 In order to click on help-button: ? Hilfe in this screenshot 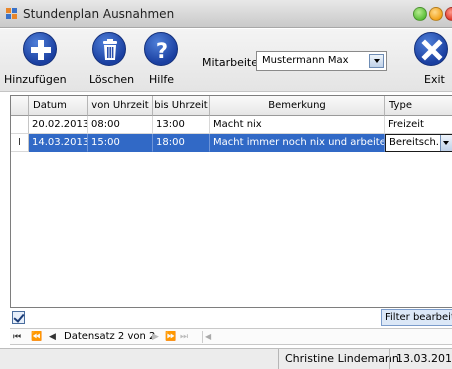, I will do `click(162, 61)`.